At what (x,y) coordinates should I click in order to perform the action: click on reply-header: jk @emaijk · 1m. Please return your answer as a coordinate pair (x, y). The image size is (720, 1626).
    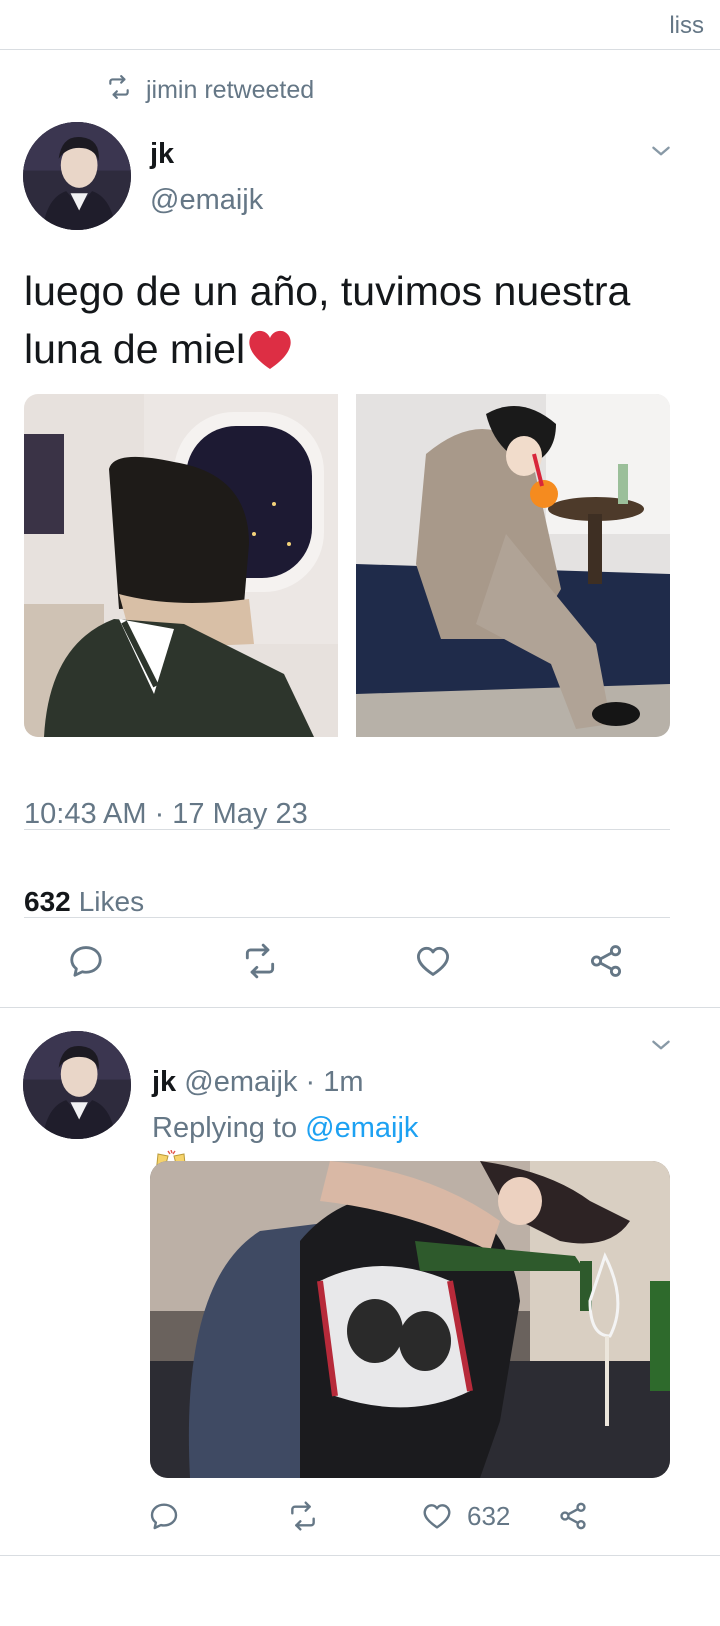
    Looking at the image, I should click on (258, 1082).